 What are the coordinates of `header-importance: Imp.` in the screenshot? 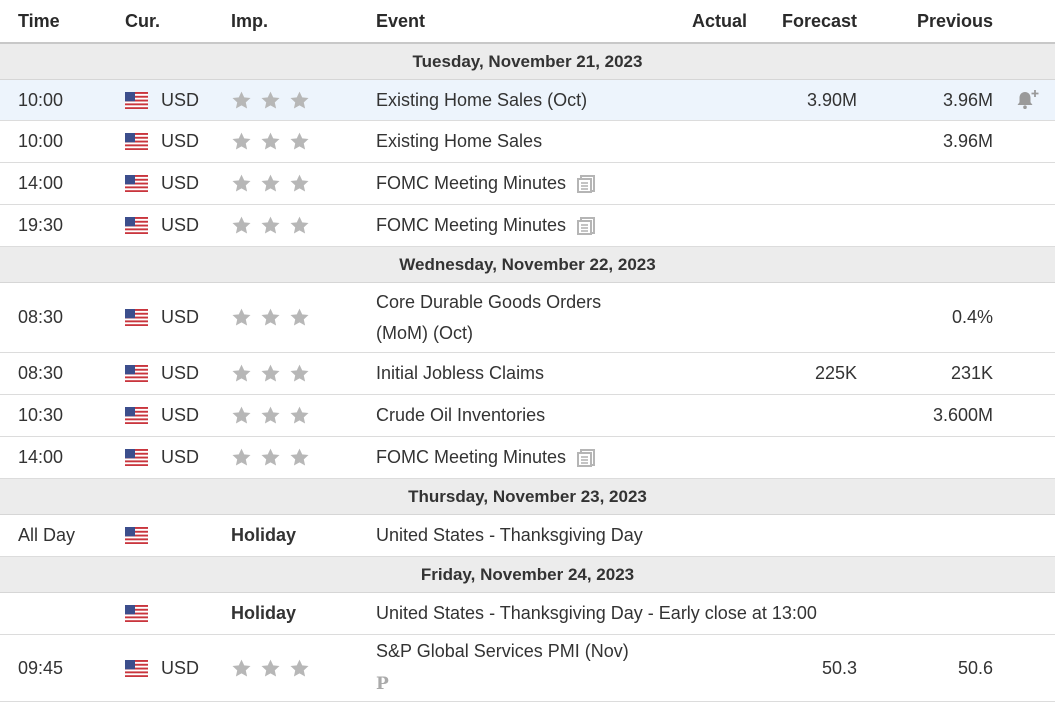 It's located at (249, 21).